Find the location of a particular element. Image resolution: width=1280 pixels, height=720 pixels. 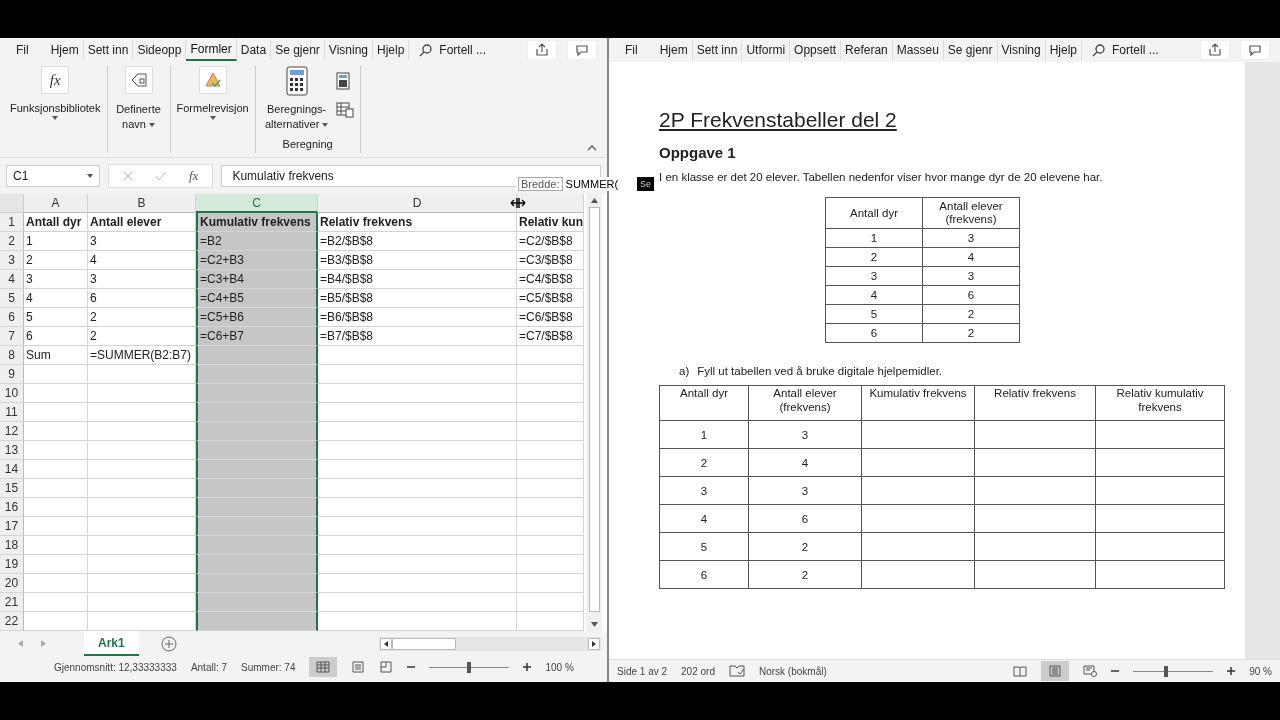

table-header: Relativ frekvens is located at coordinates (1035, 403).